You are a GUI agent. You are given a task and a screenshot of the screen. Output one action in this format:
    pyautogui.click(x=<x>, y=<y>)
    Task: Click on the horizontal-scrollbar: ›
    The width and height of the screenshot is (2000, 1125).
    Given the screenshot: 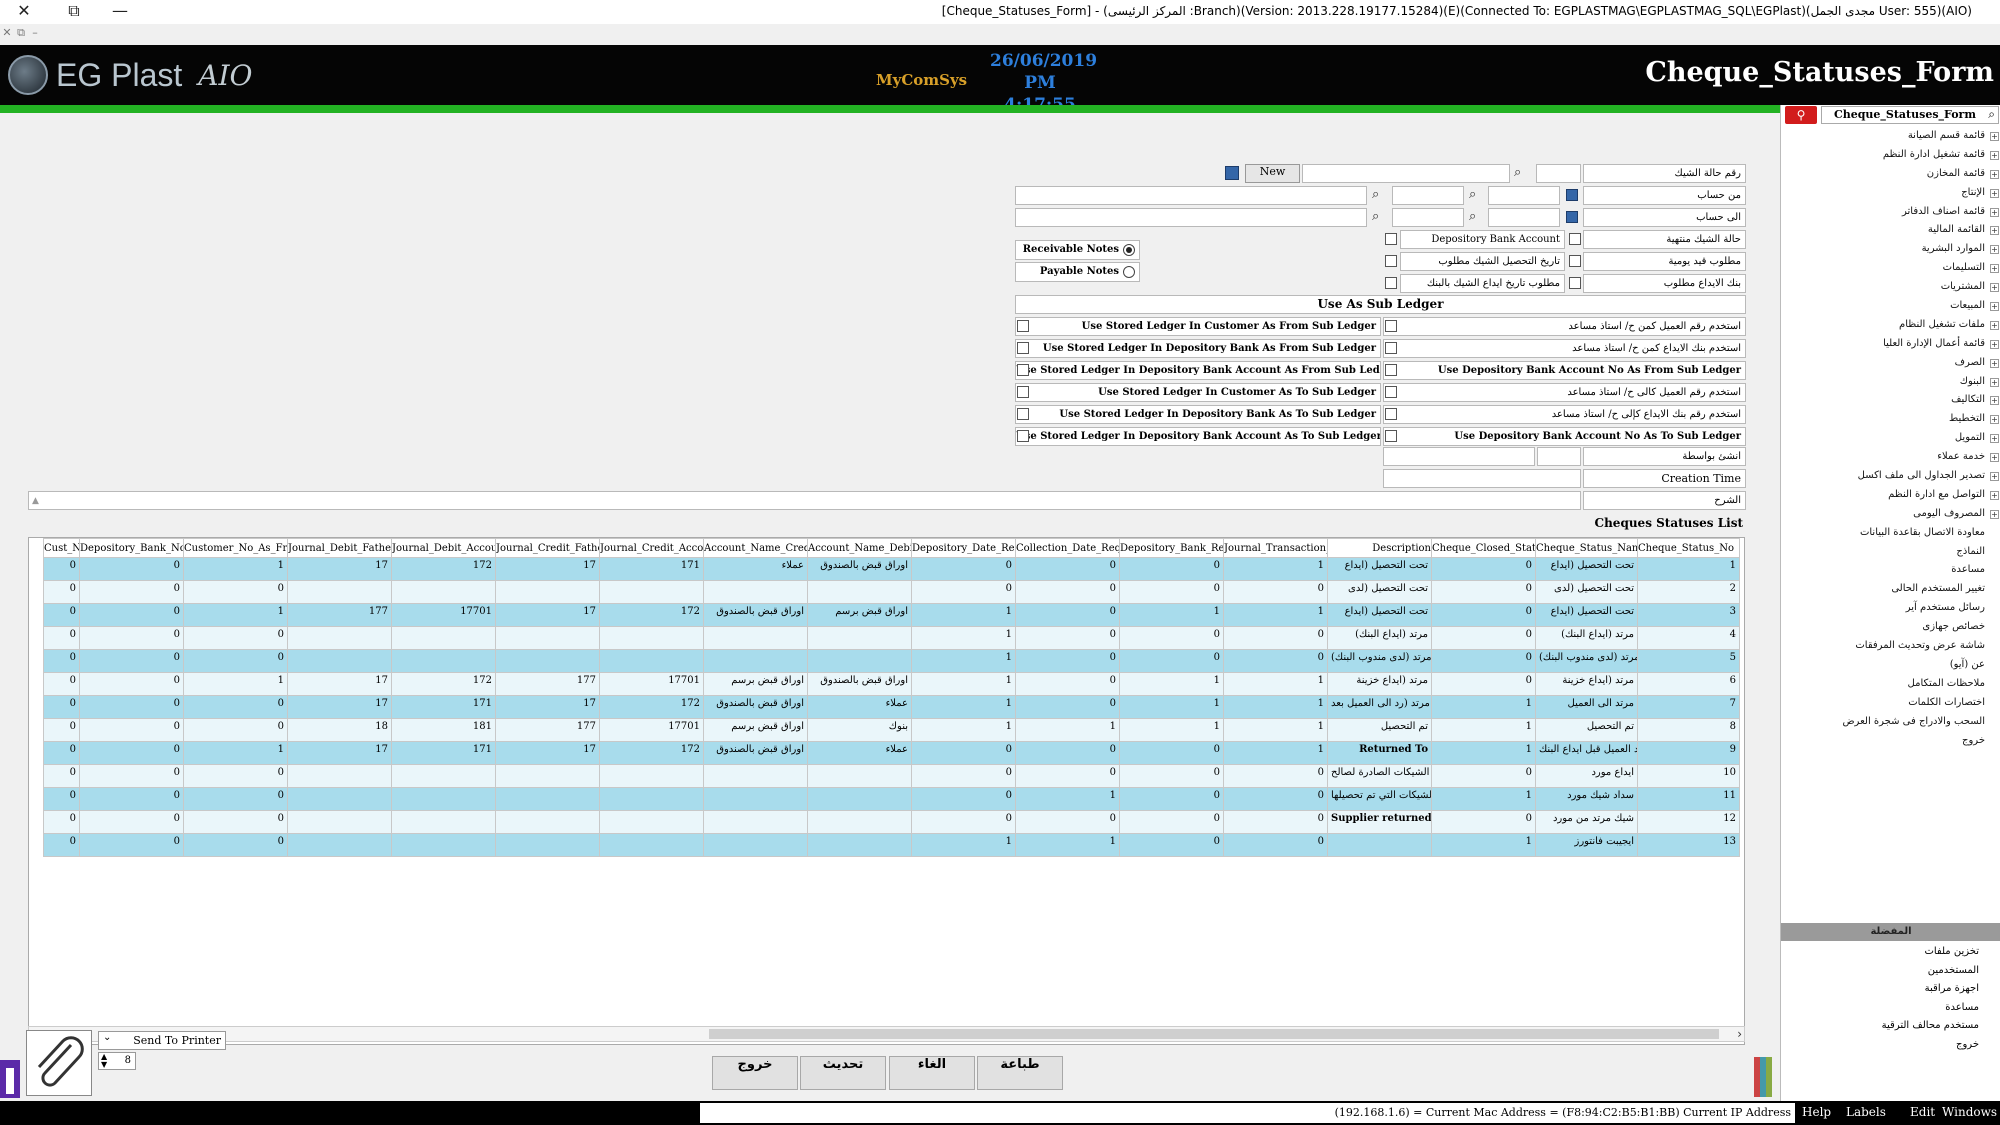 What is the action you would take?
    pyautogui.click(x=886, y=1034)
    